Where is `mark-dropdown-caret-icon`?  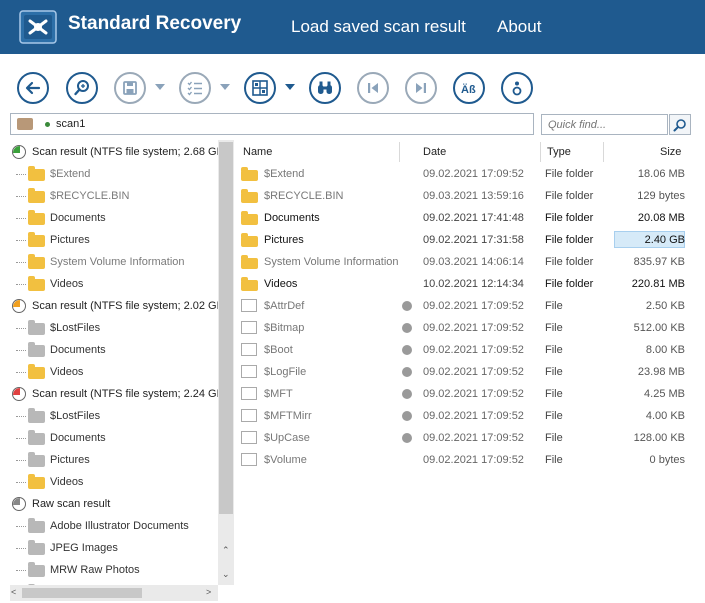 mark-dropdown-caret-icon is located at coordinates (225, 87).